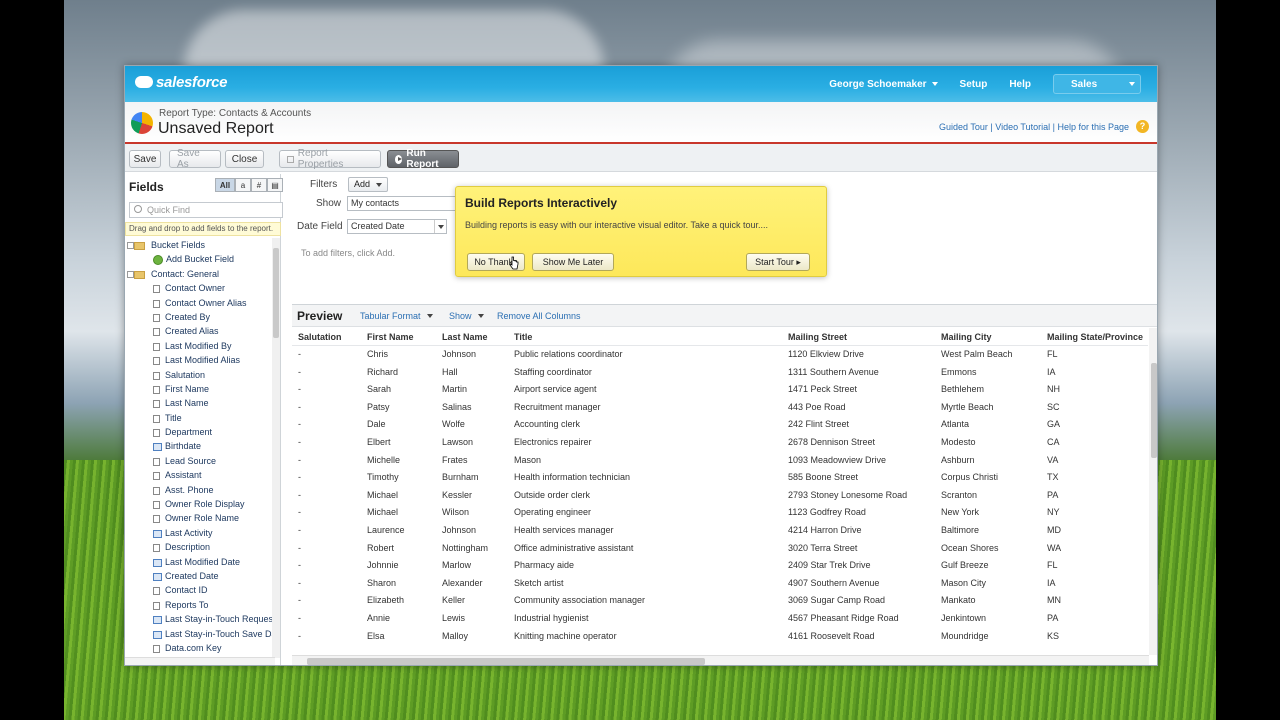  Describe the element at coordinates (778, 262) in the screenshot. I see `start-tour-button: Start Tour ▸` at that location.